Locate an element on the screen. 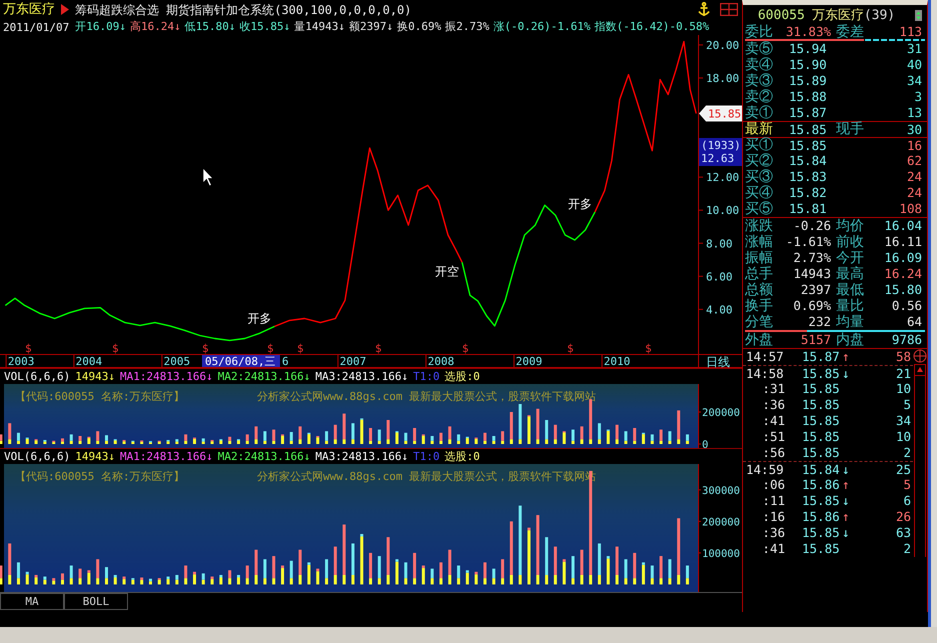 The height and width of the screenshot is (643, 937). indicator-tab: BOLL is located at coordinates (96, 601).